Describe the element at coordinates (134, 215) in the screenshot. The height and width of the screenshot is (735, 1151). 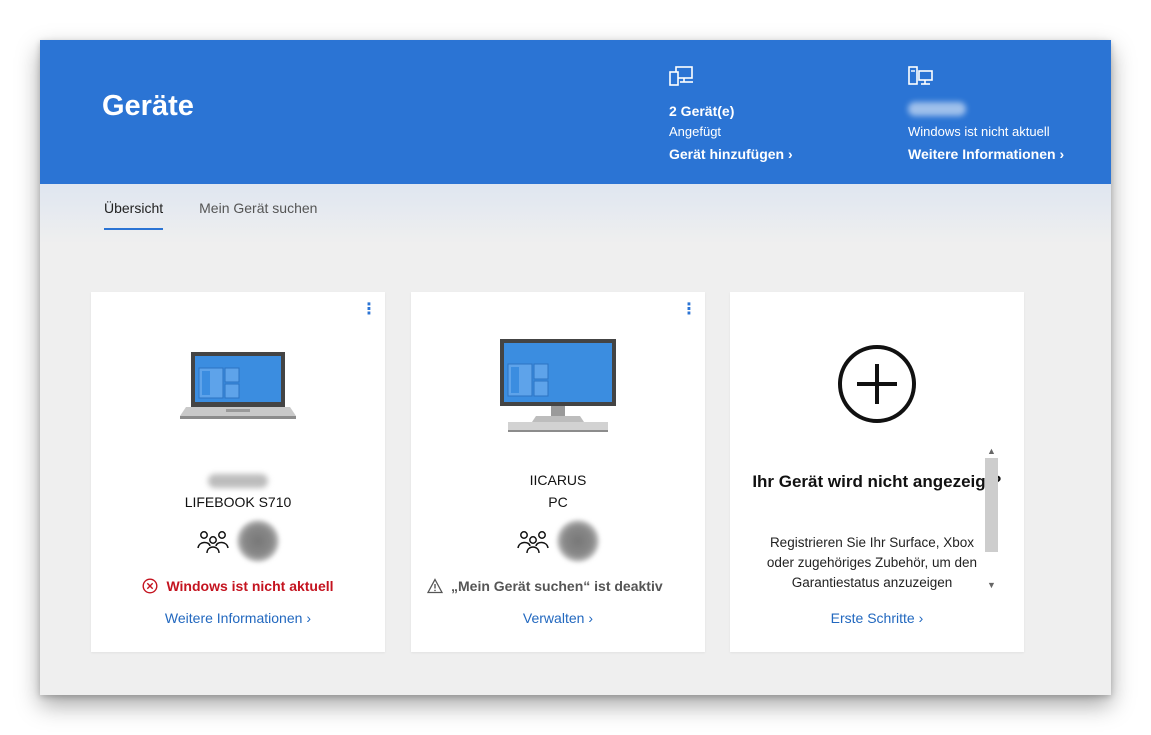
I see `tab-overview: Übersicht` at that location.